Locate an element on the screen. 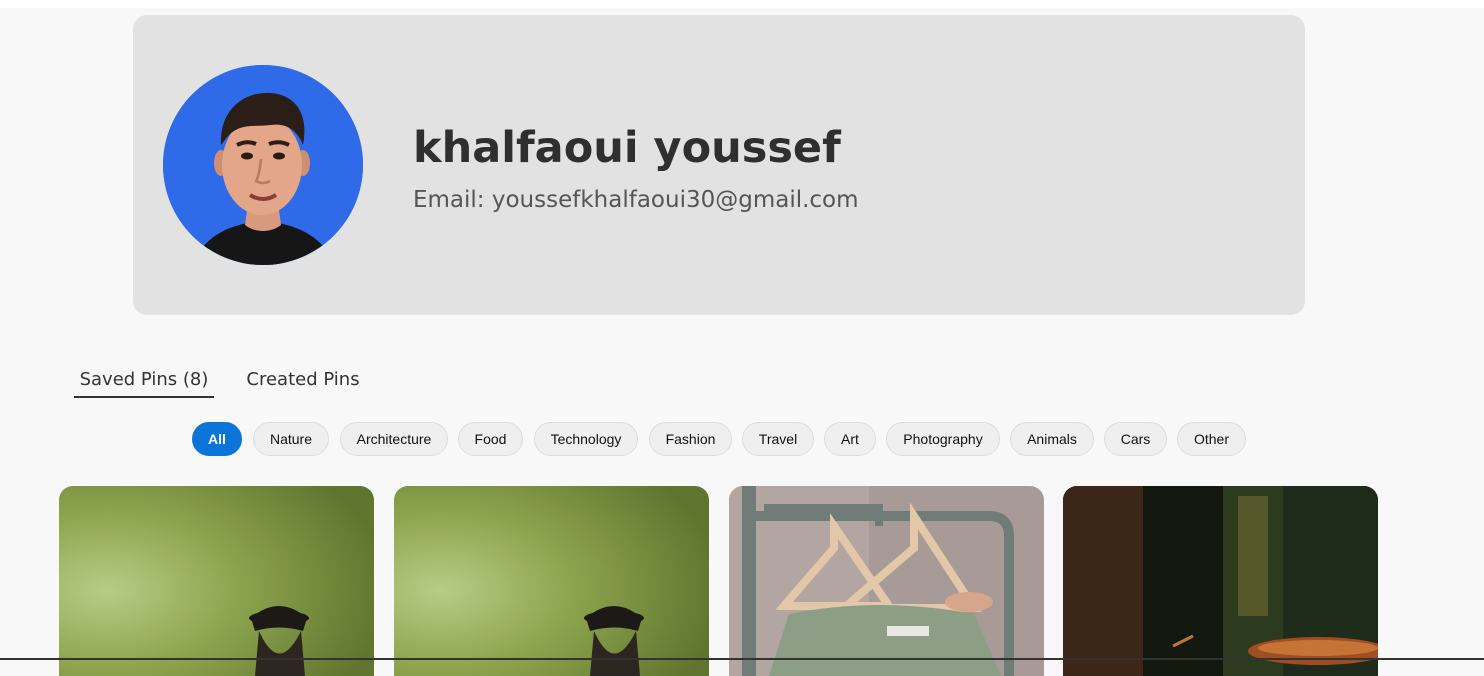 This screenshot has width=1484, height=676. filter-chip-photography: Photography is located at coordinates (943, 439).